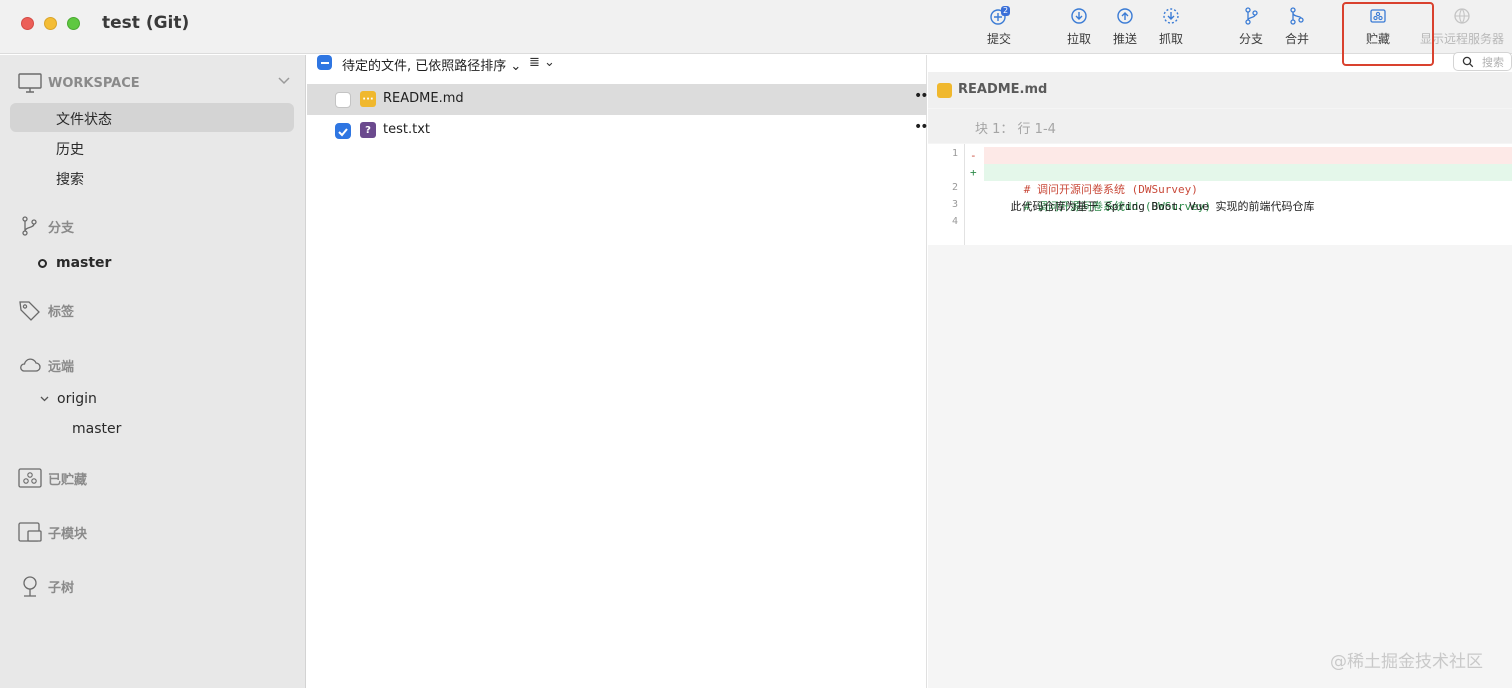 Image resolution: width=1512 pixels, height=688 pixels. Describe the element at coordinates (973, 172) in the screenshot. I see `diff-sign: +` at that location.